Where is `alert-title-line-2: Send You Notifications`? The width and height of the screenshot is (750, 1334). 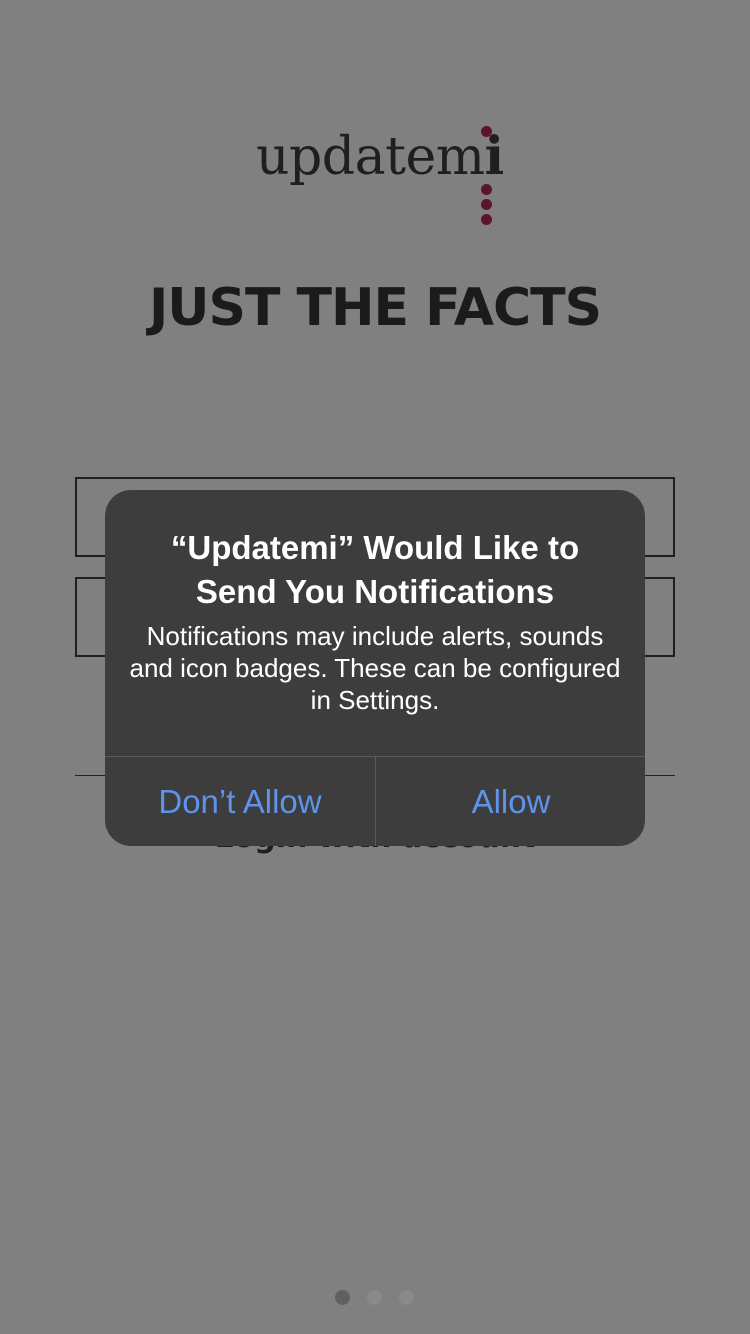 alert-title-line-2: Send You Notifications is located at coordinates (375, 591).